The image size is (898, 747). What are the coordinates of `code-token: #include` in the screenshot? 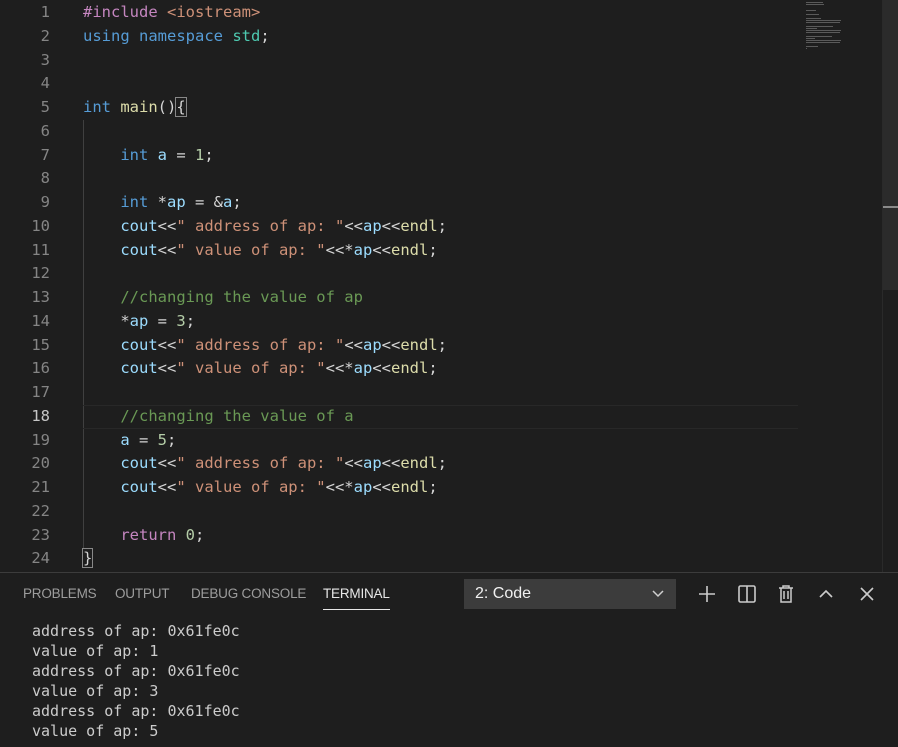 It's located at (125, 12).